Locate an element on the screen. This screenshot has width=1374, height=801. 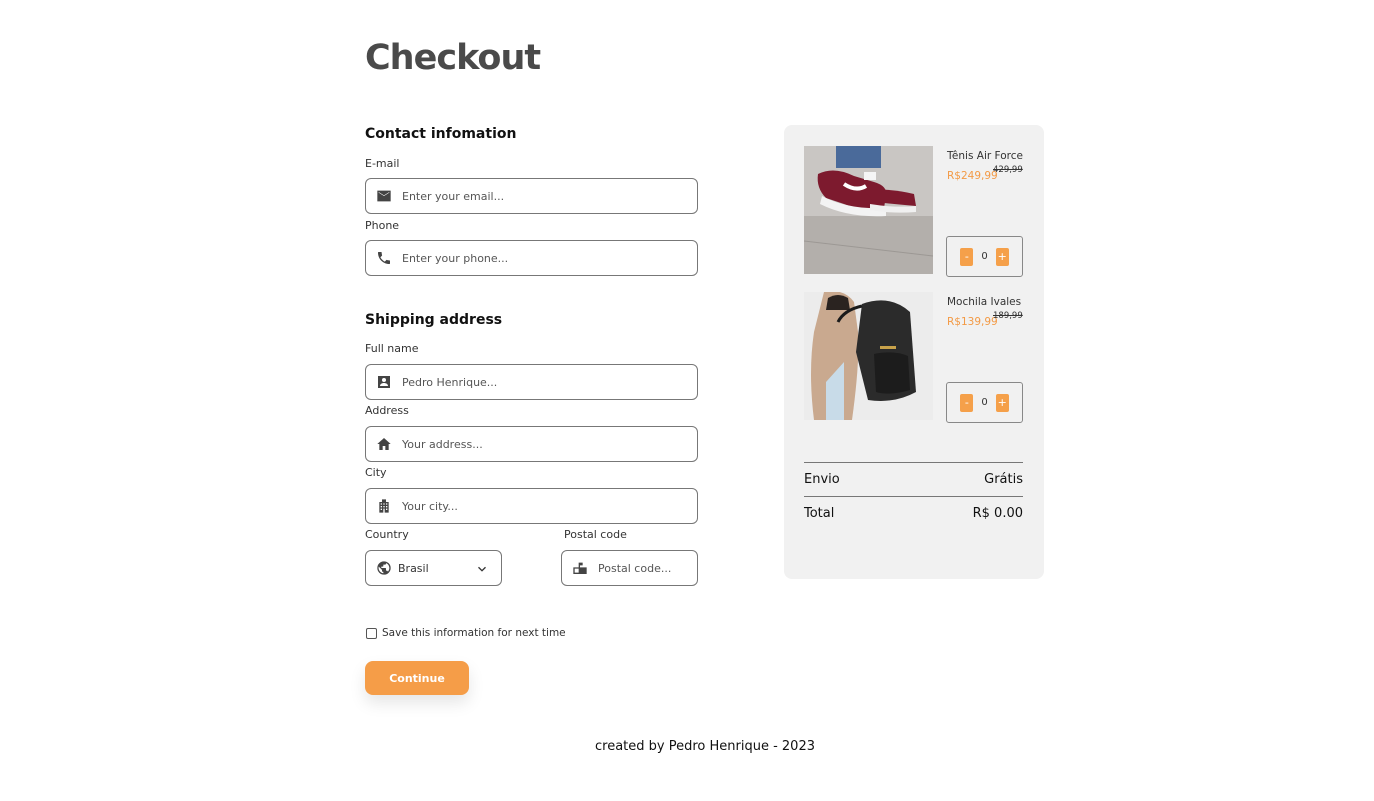
country-select: Brasil is located at coordinates (433, 568).